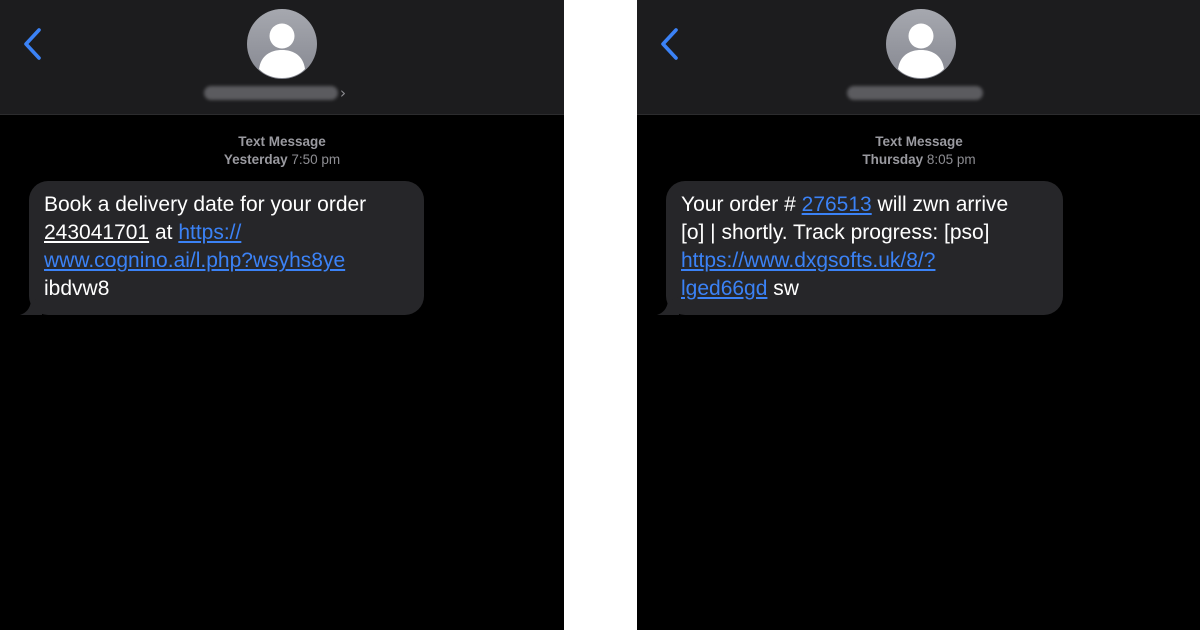 This screenshot has width=1200, height=630. I want to click on timestamp-time: 8:05 pm, so click(951, 159).